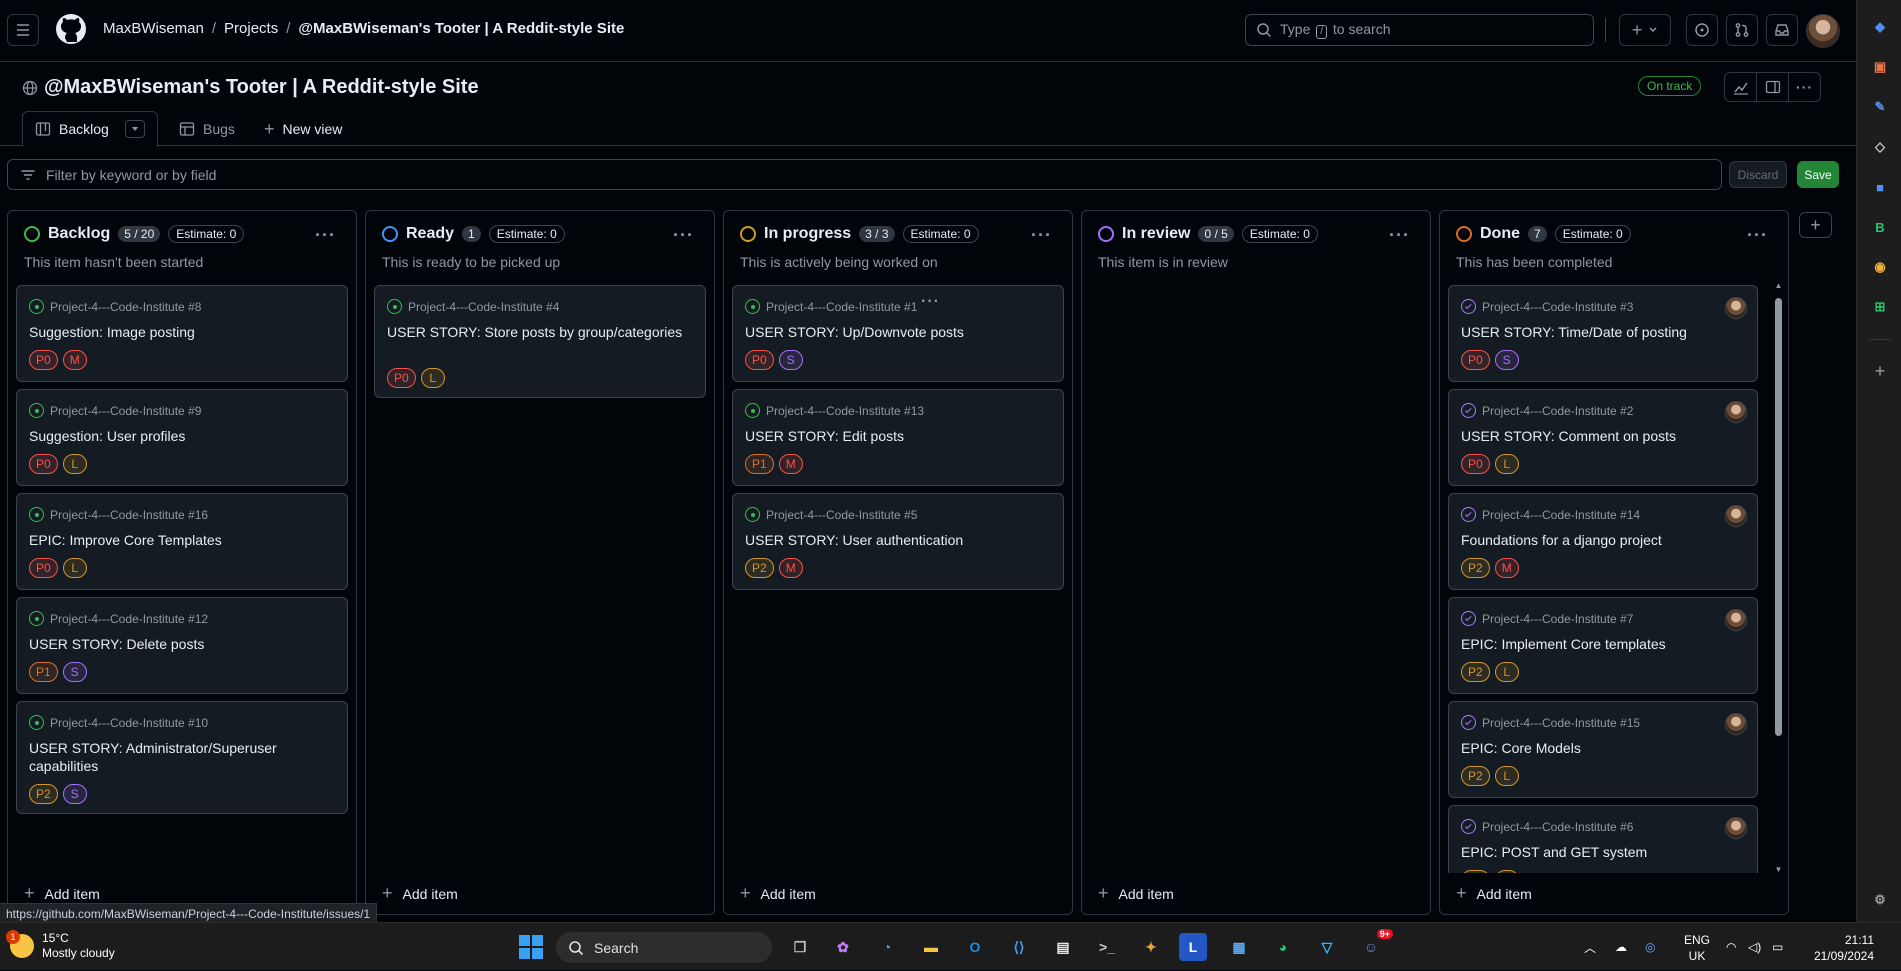  I want to click on menu-button, so click(23, 30).